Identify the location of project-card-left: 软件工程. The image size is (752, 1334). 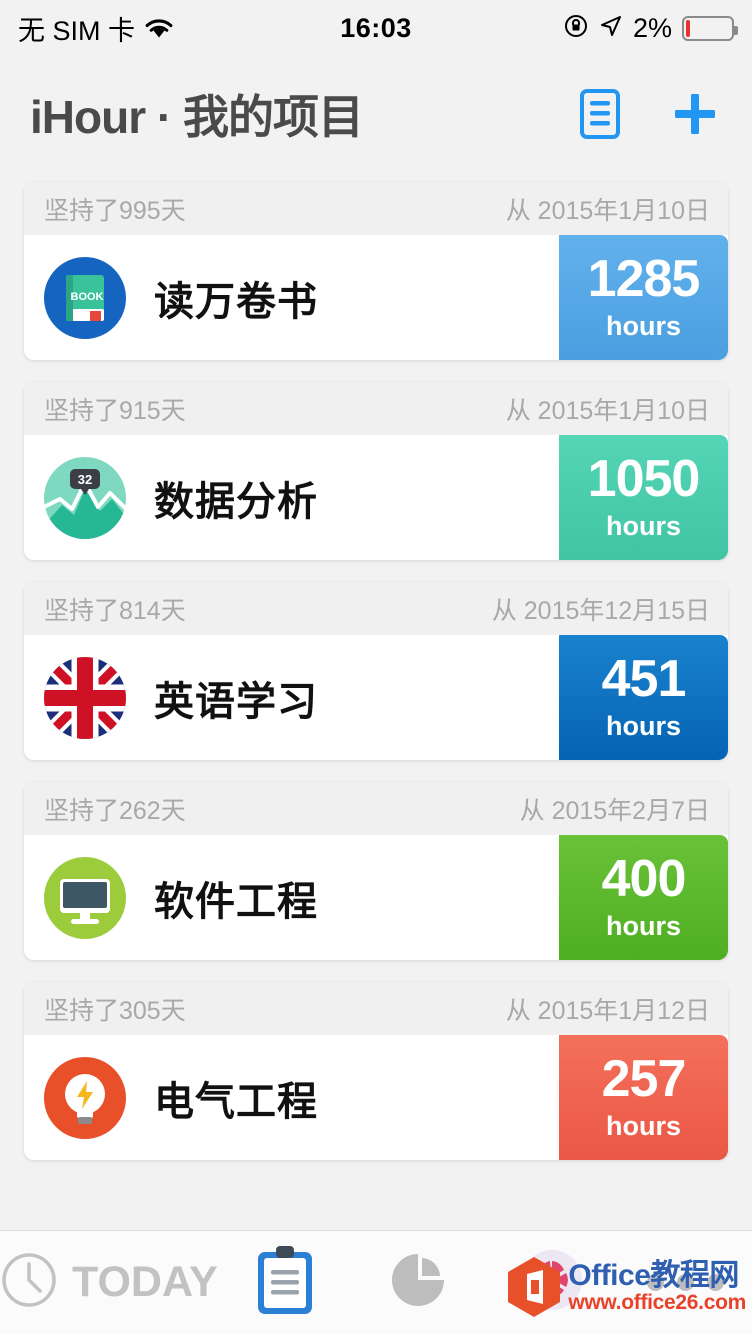
(291, 897).